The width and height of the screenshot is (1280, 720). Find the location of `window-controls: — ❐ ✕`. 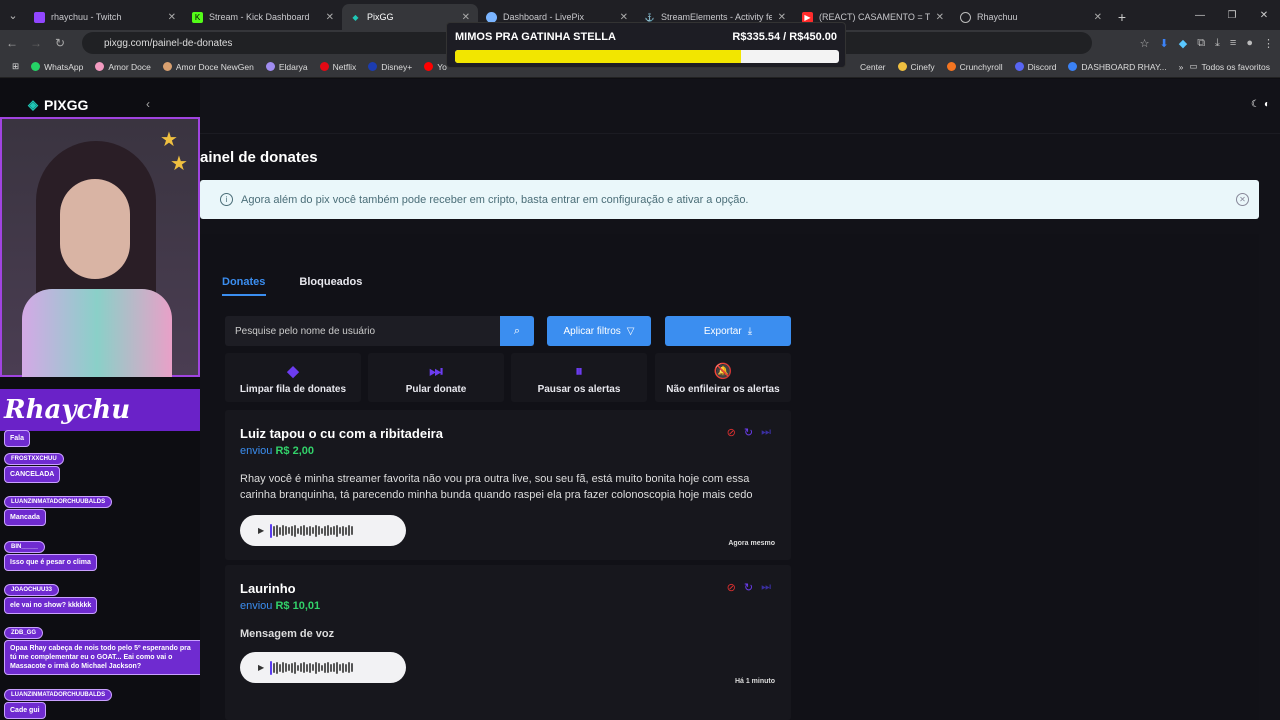

window-controls: — ❐ ✕ is located at coordinates (1232, 15).